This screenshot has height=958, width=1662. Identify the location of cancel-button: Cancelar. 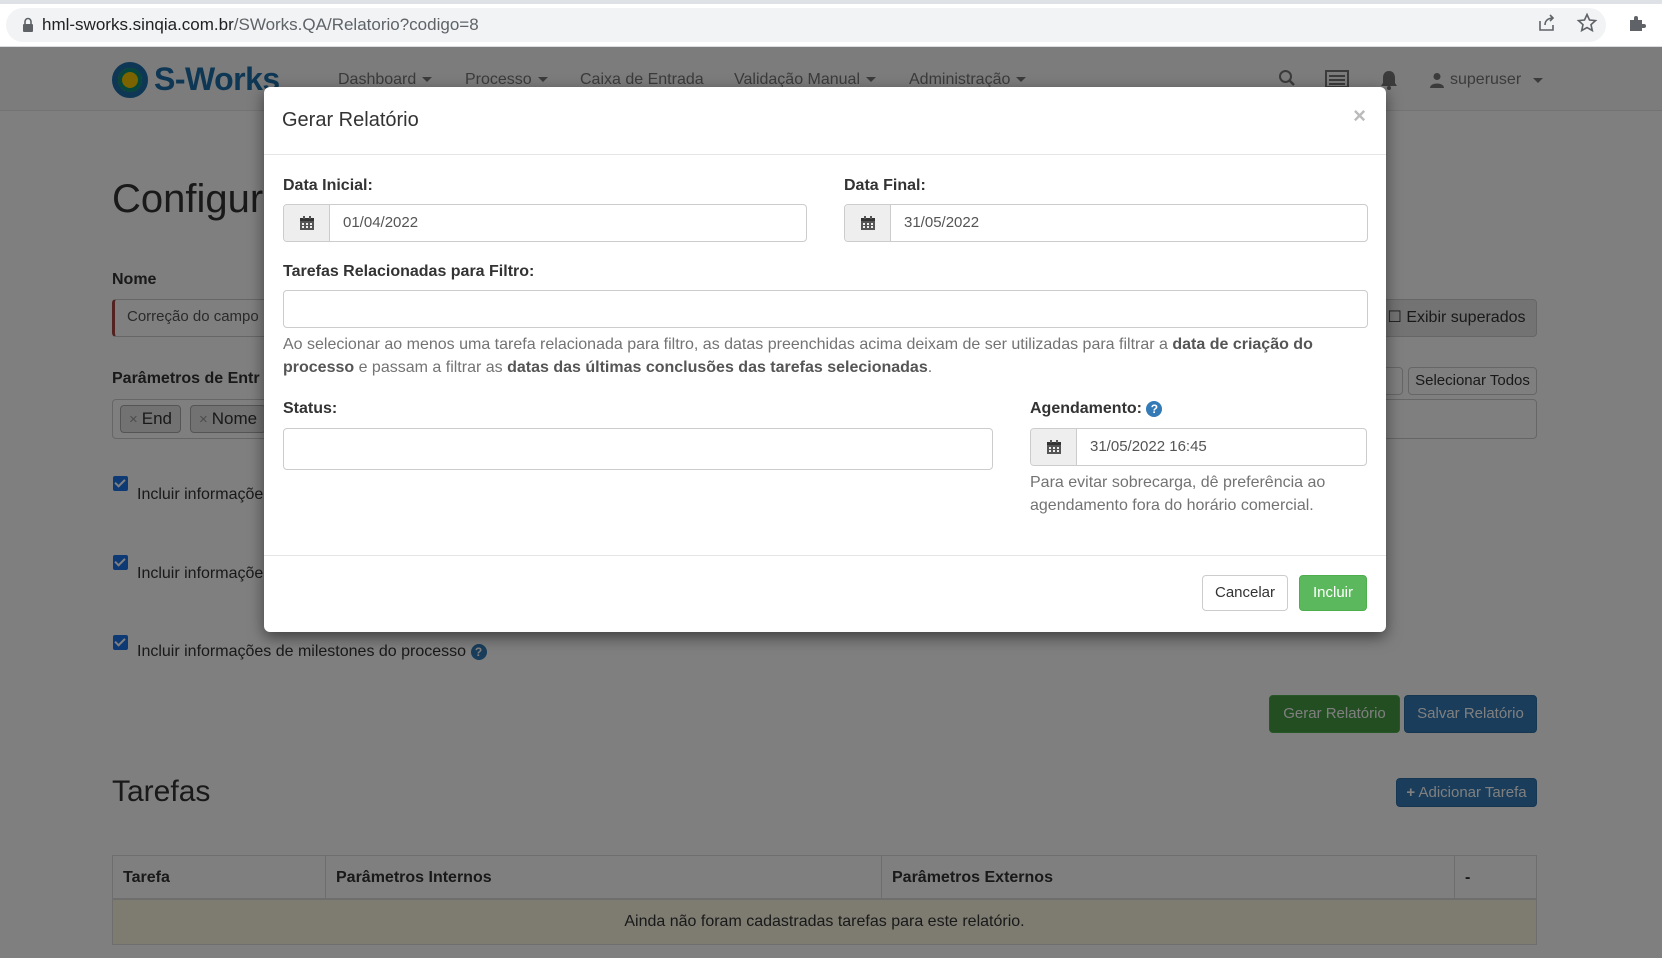
(1245, 593).